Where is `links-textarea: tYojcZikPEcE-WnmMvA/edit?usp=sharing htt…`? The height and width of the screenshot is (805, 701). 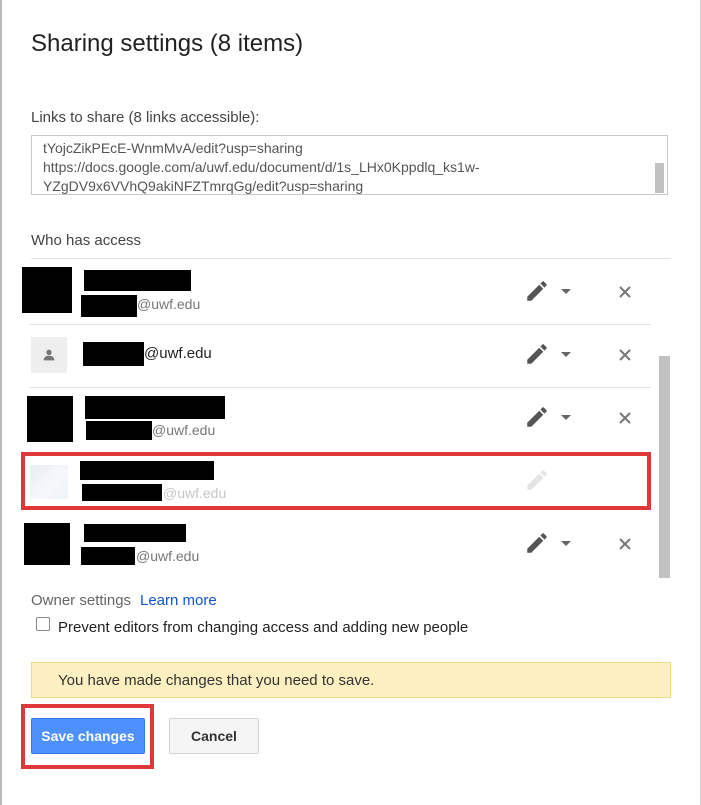 links-textarea: tYojcZikPEcE-WnmMvA/edit?usp=sharing htt… is located at coordinates (349, 165).